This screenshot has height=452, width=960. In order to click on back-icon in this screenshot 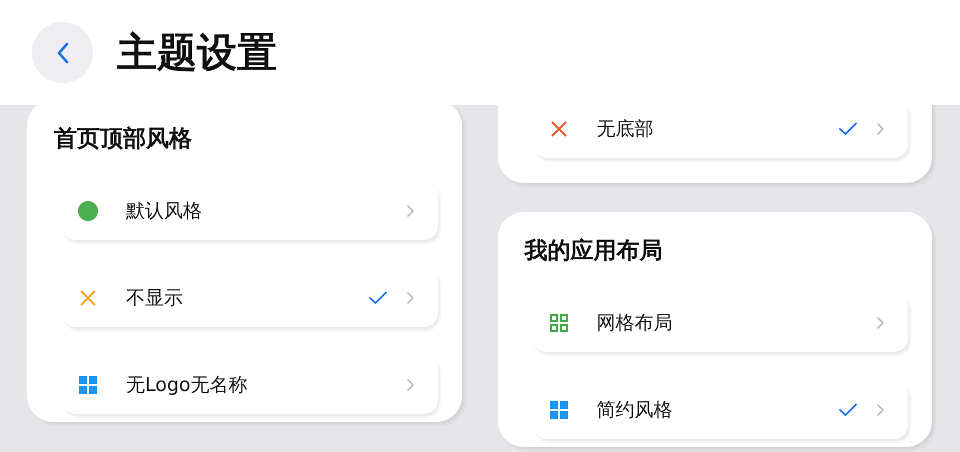, I will do `click(63, 52)`.